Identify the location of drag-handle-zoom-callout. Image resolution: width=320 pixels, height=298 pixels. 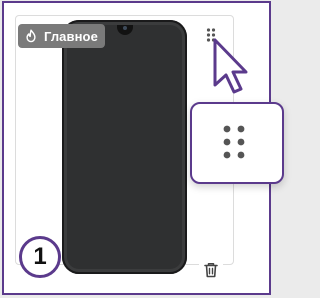
(237, 143).